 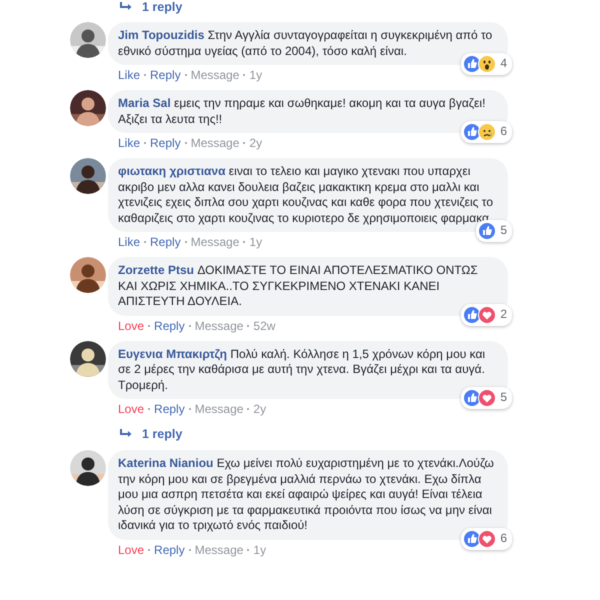 I want to click on sad-emoji-icon, so click(x=487, y=132).